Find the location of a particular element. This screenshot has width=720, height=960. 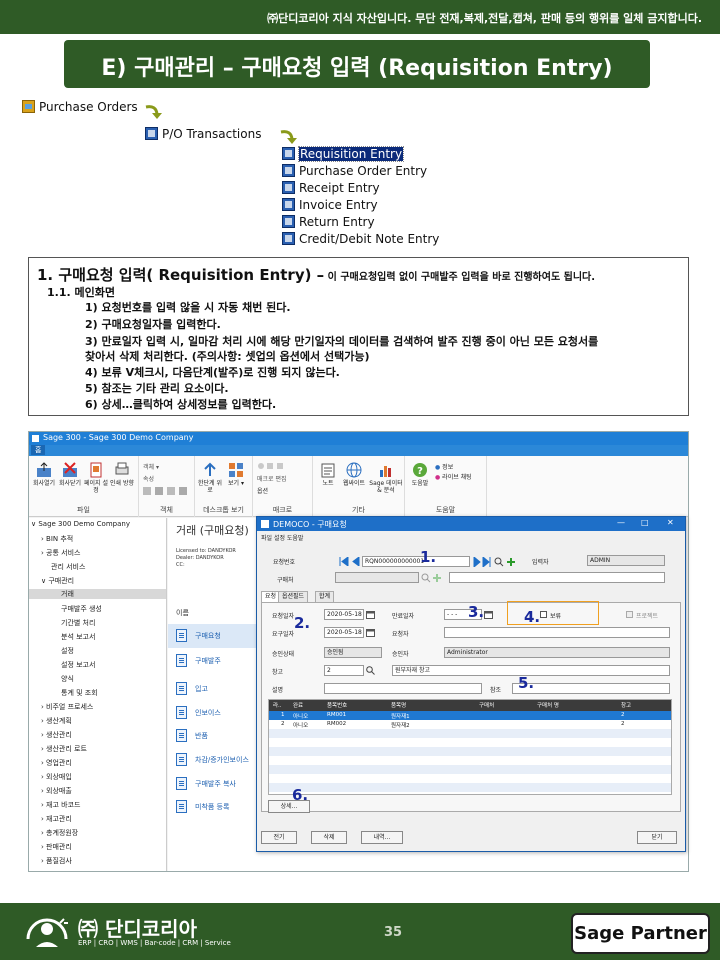

tree-group-po-transactions: P/O Transactions is located at coordinates (203, 134).